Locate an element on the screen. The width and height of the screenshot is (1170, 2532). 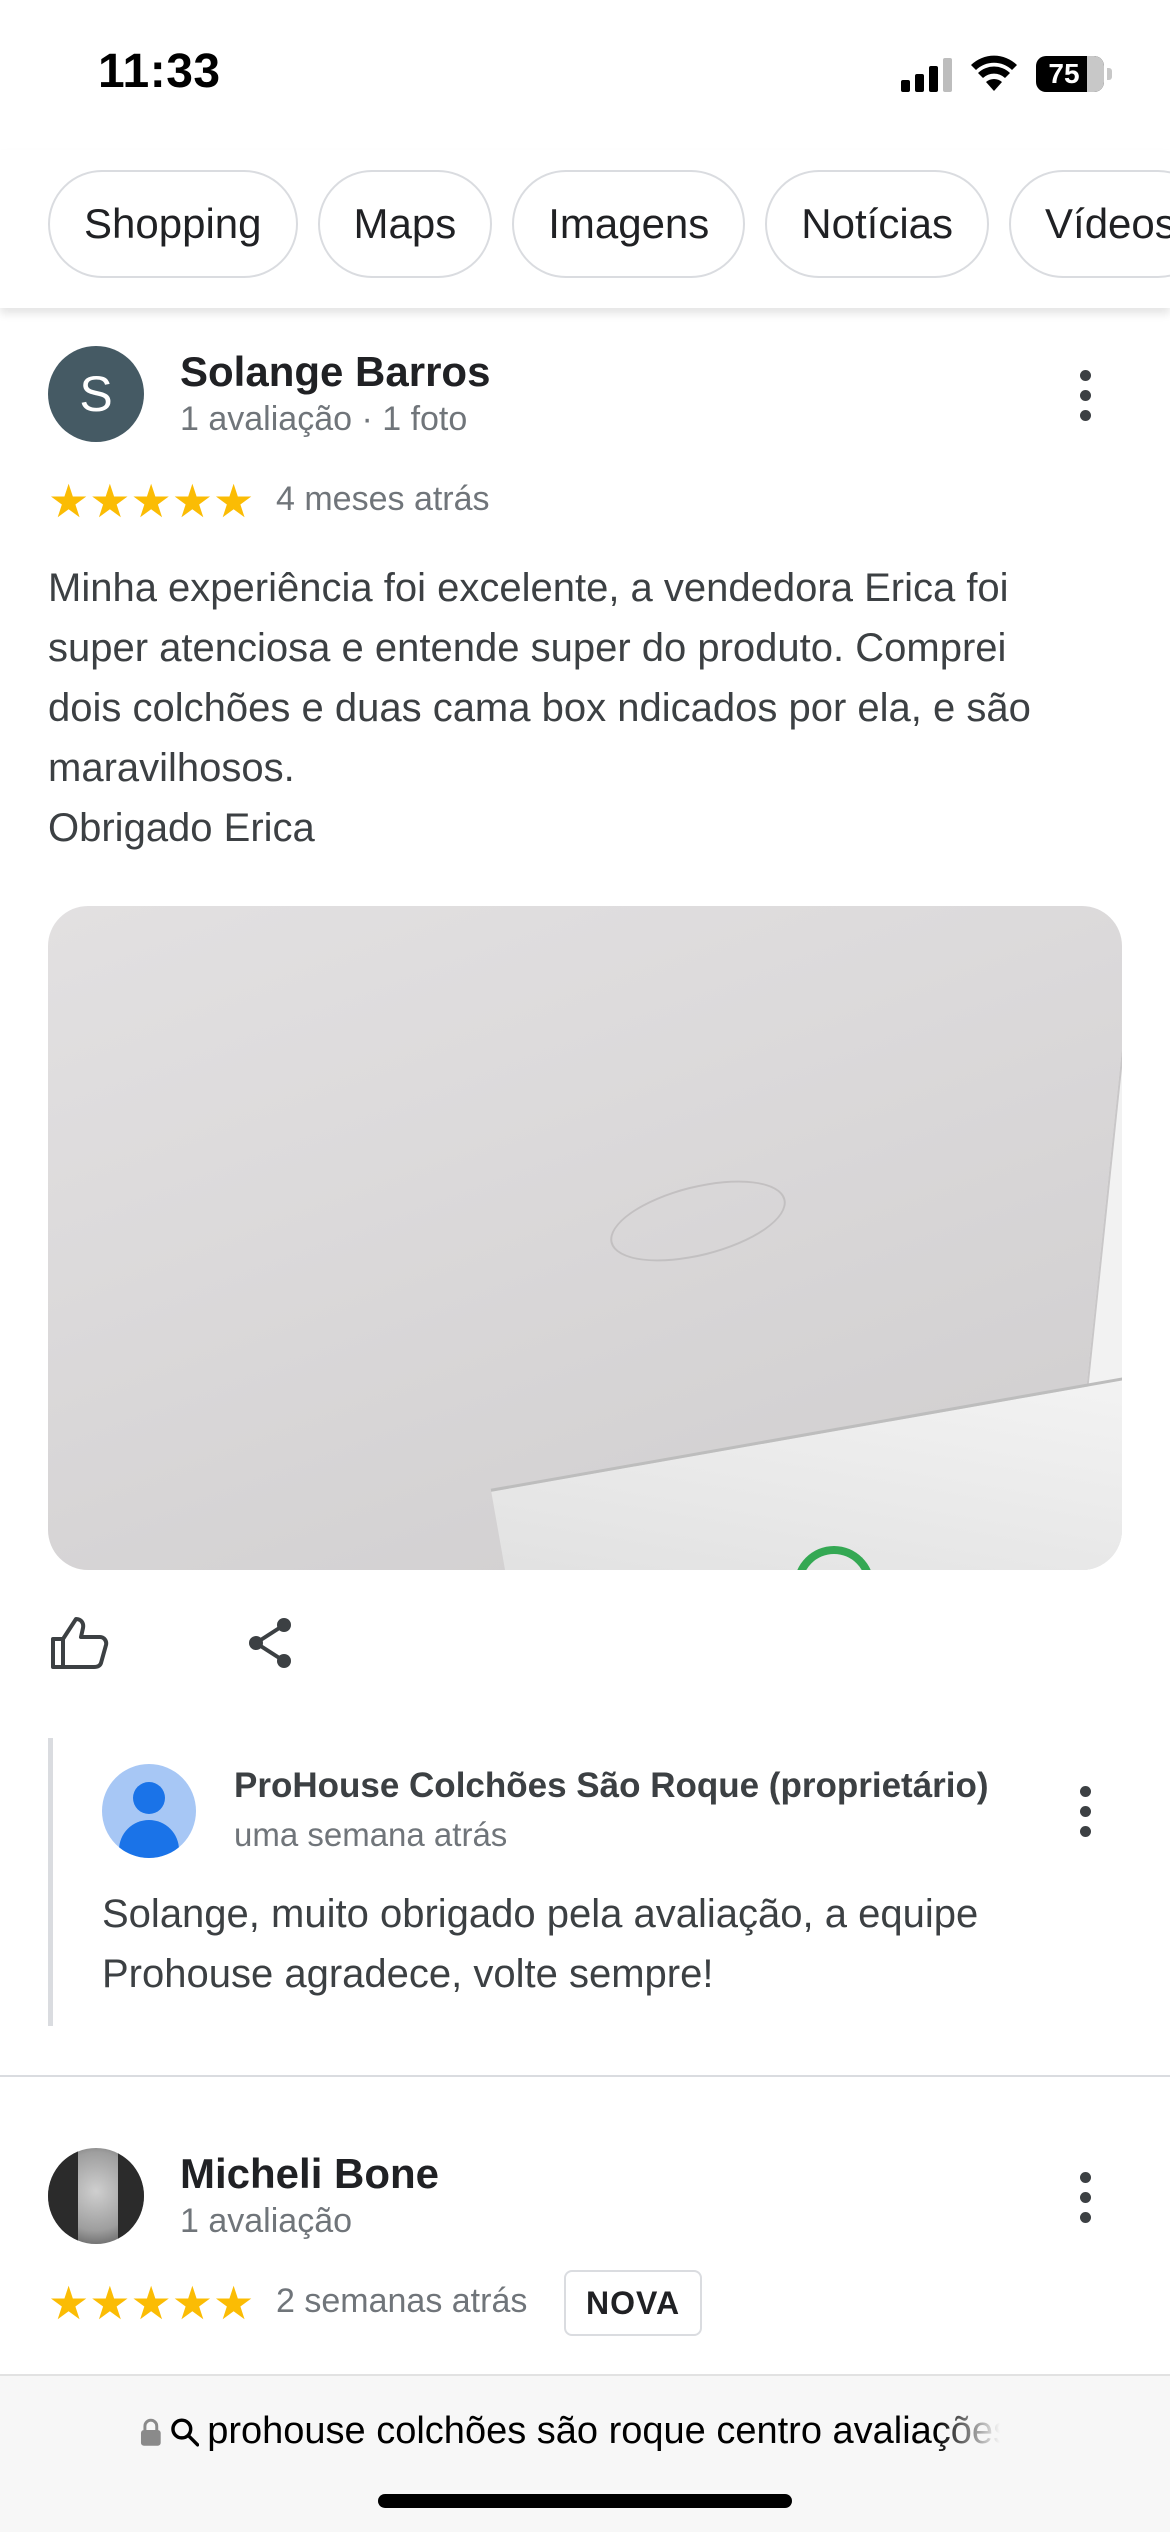
review-divider is located at coordinates (585, 2076).